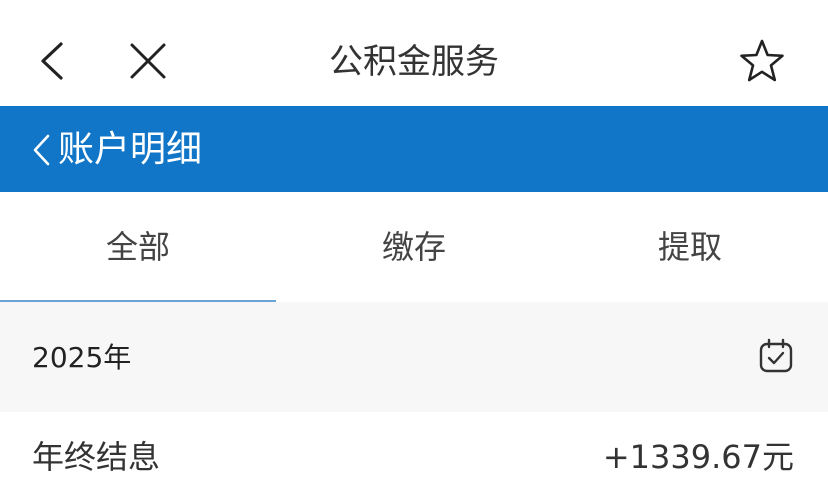 Image resolution: width=828 pixels, height=498 pixels. Describe the element at coordinates (690, 247) in the screenshot. I see `tab-withdraw: 提取` at that location.